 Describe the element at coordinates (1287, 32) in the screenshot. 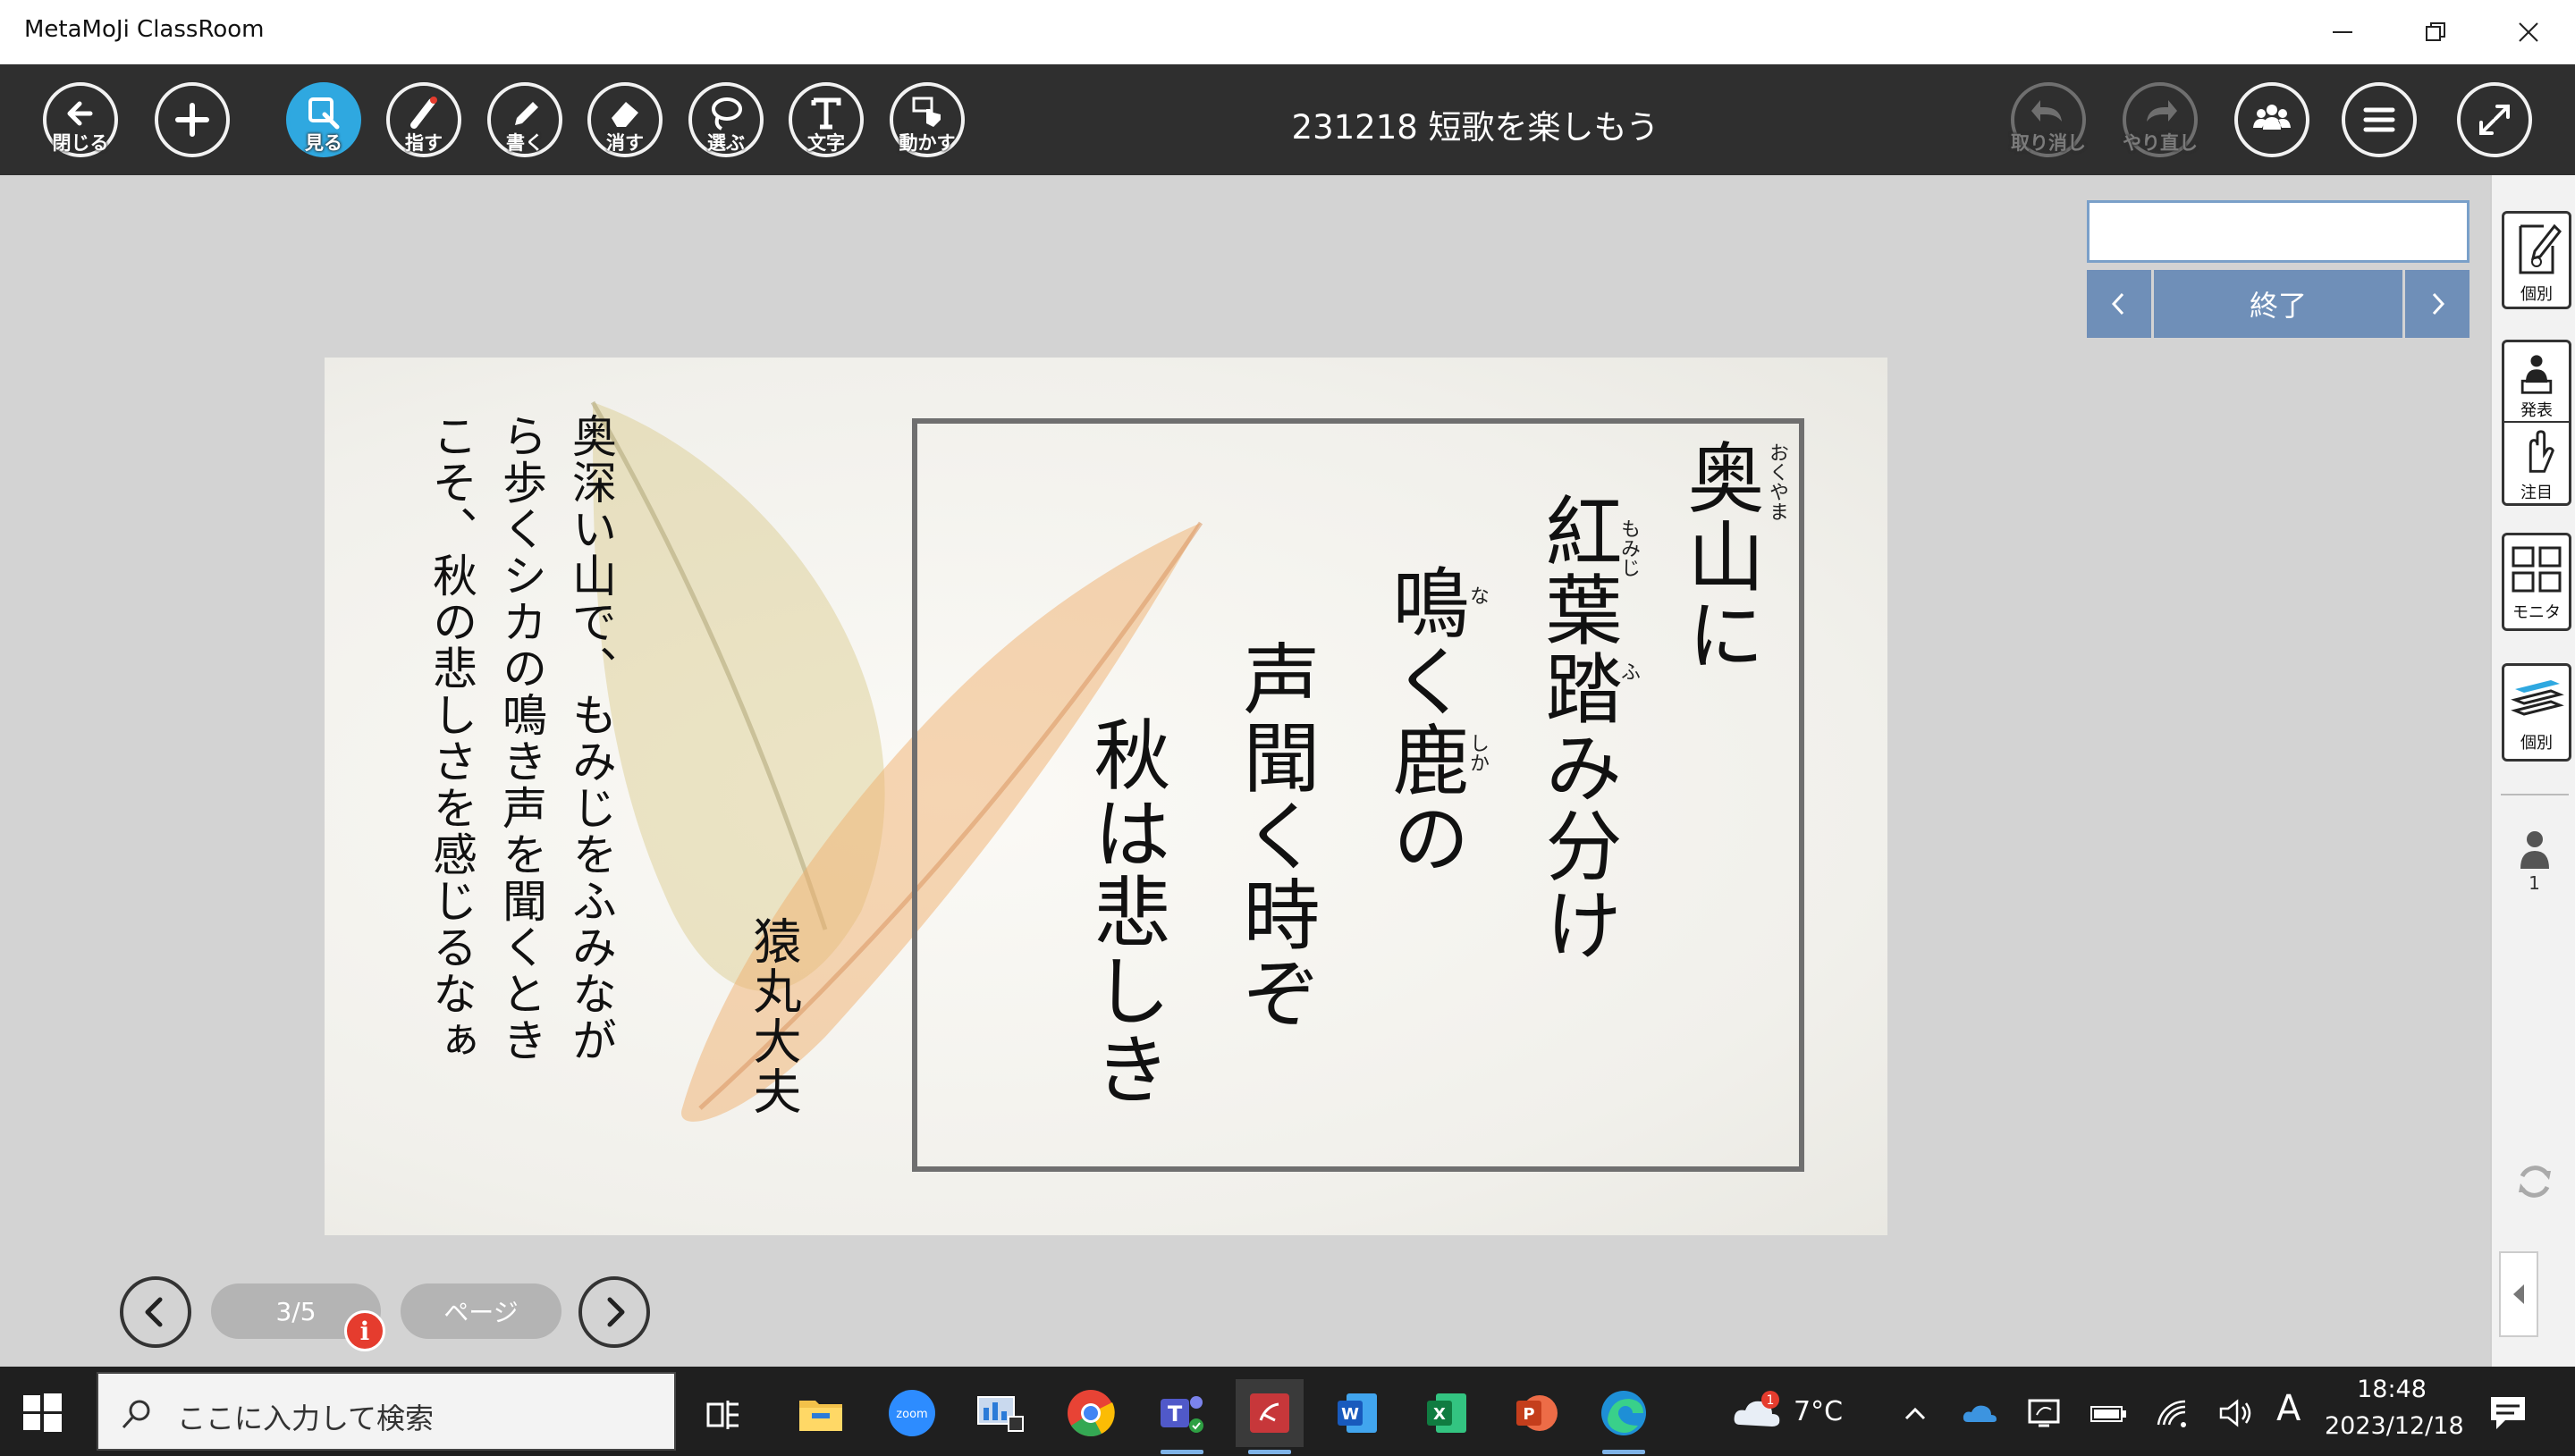

I see `window-titlebar: MetaMoJi ClassRoom` at that location.